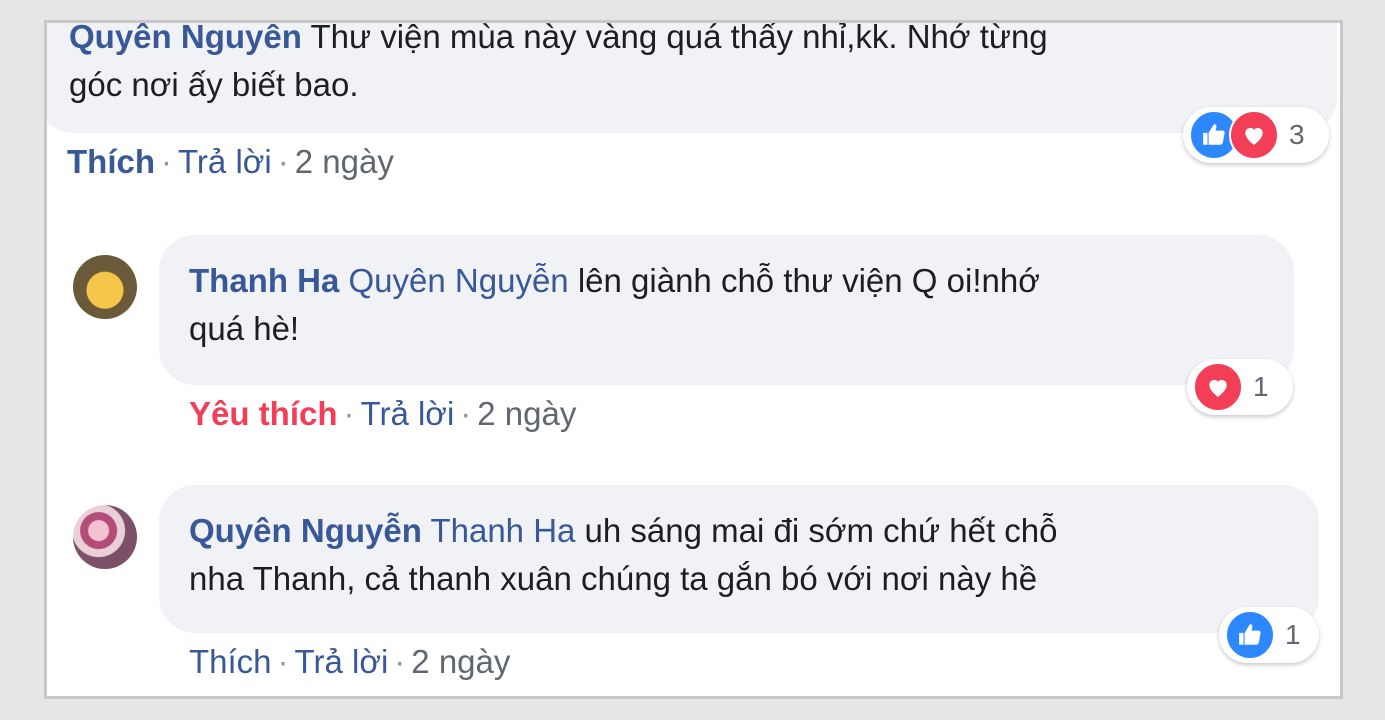 The image size is (1385, 720). What do you see at coordinates (1297, 134) in the screenshot?
I see `reaction-count: 3` at bounding box center [1297, 134].